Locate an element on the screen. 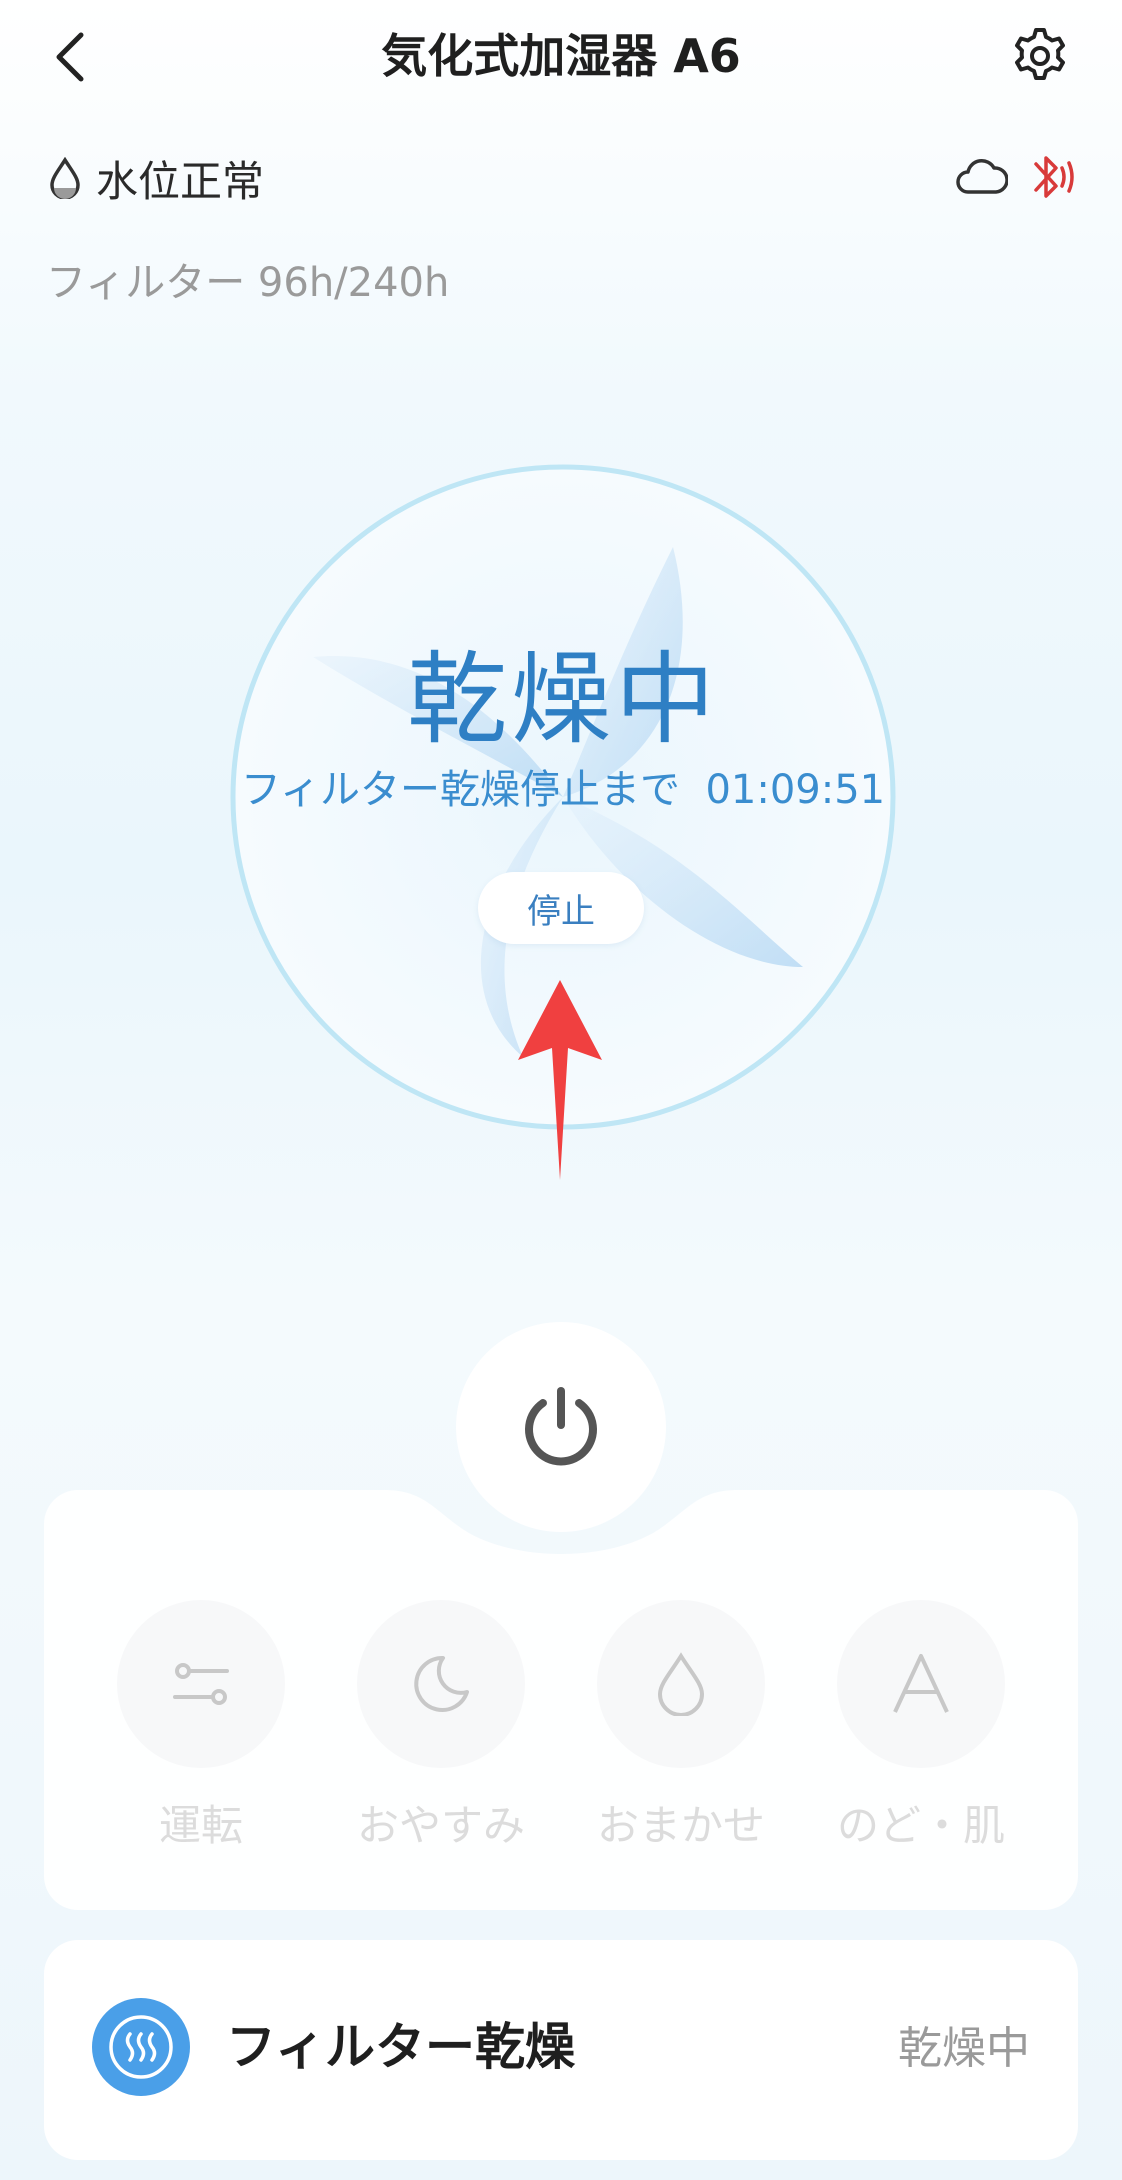 This screenshot has height=2180, width=1122. cloud-icon is located at coordinates (982, 176).